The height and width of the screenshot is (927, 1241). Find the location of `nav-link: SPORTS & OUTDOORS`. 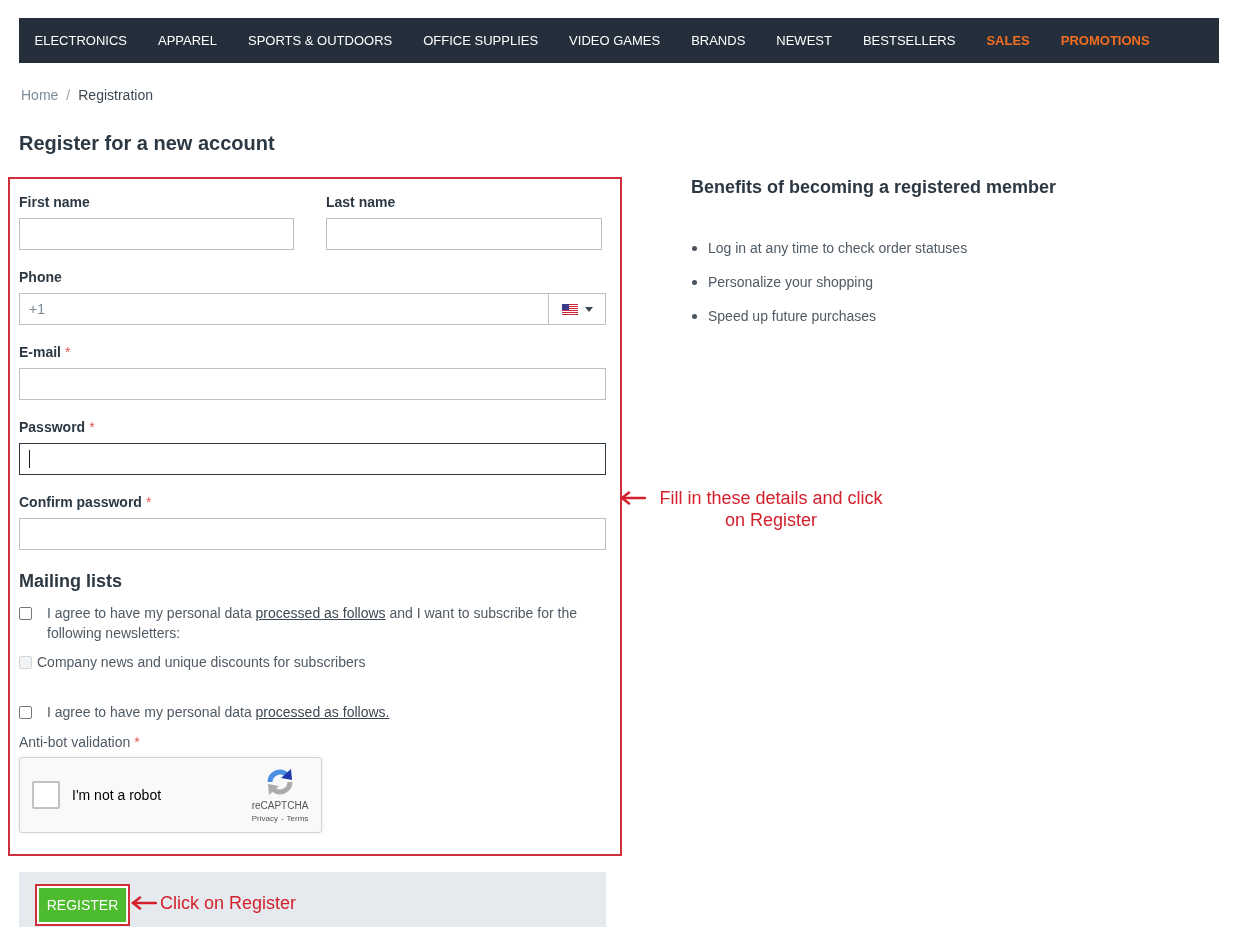

nav-link: SPORTS & OUTDOORS is located at coordinates (320, 40).